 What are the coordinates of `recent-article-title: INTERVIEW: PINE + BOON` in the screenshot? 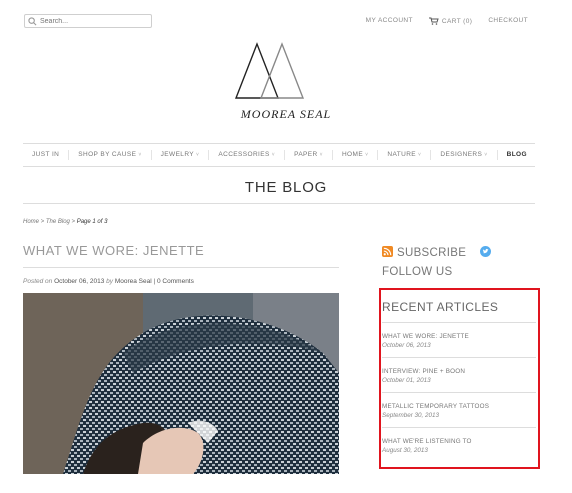 It's located at (459, 371).